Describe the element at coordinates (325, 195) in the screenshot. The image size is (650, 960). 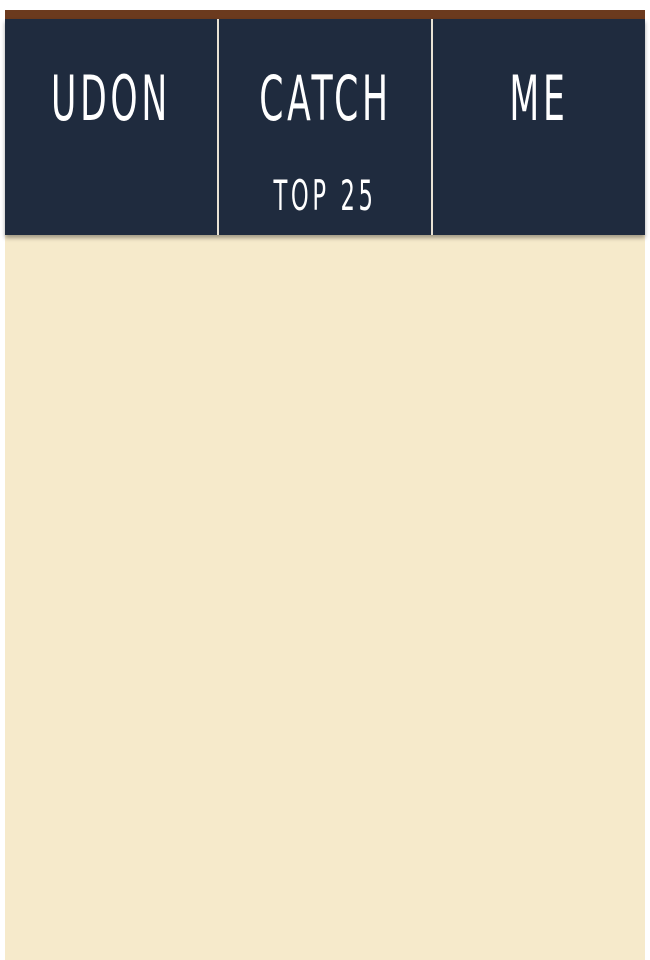
I see `nav-tile-subtitle: TOP 25` at that location.